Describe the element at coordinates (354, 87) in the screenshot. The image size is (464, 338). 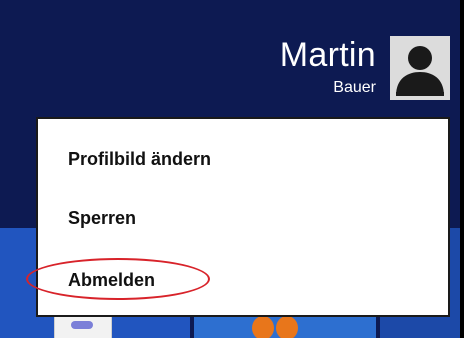
I see `user-last-name: Bauer` at that location.